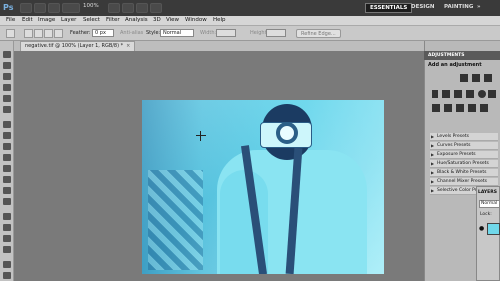  I want to click on move-tool-icon, so click(7, 54).